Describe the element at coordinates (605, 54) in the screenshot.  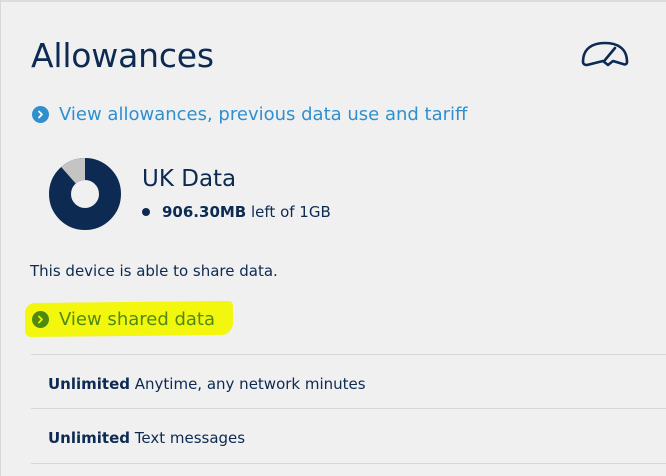
I see `speedometer-icon` at that location.